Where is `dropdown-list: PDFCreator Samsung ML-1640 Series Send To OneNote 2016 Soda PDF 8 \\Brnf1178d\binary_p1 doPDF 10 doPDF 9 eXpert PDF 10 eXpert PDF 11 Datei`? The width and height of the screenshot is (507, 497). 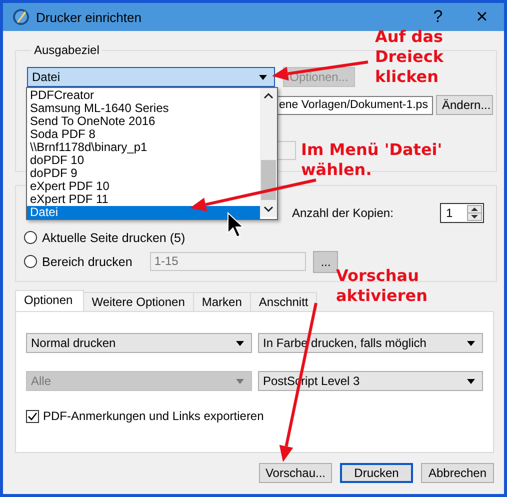
dropdown-list: PDFCreator Samsung ML-1640 Series Send To OneNote 2016 Soda PDF 8 \\Brnf1178d\binary_p1 doPDF 10 doPDF 9 eXpert PDF 10 eXpert PDF 11 Datei is located at coordinates (152, 153).